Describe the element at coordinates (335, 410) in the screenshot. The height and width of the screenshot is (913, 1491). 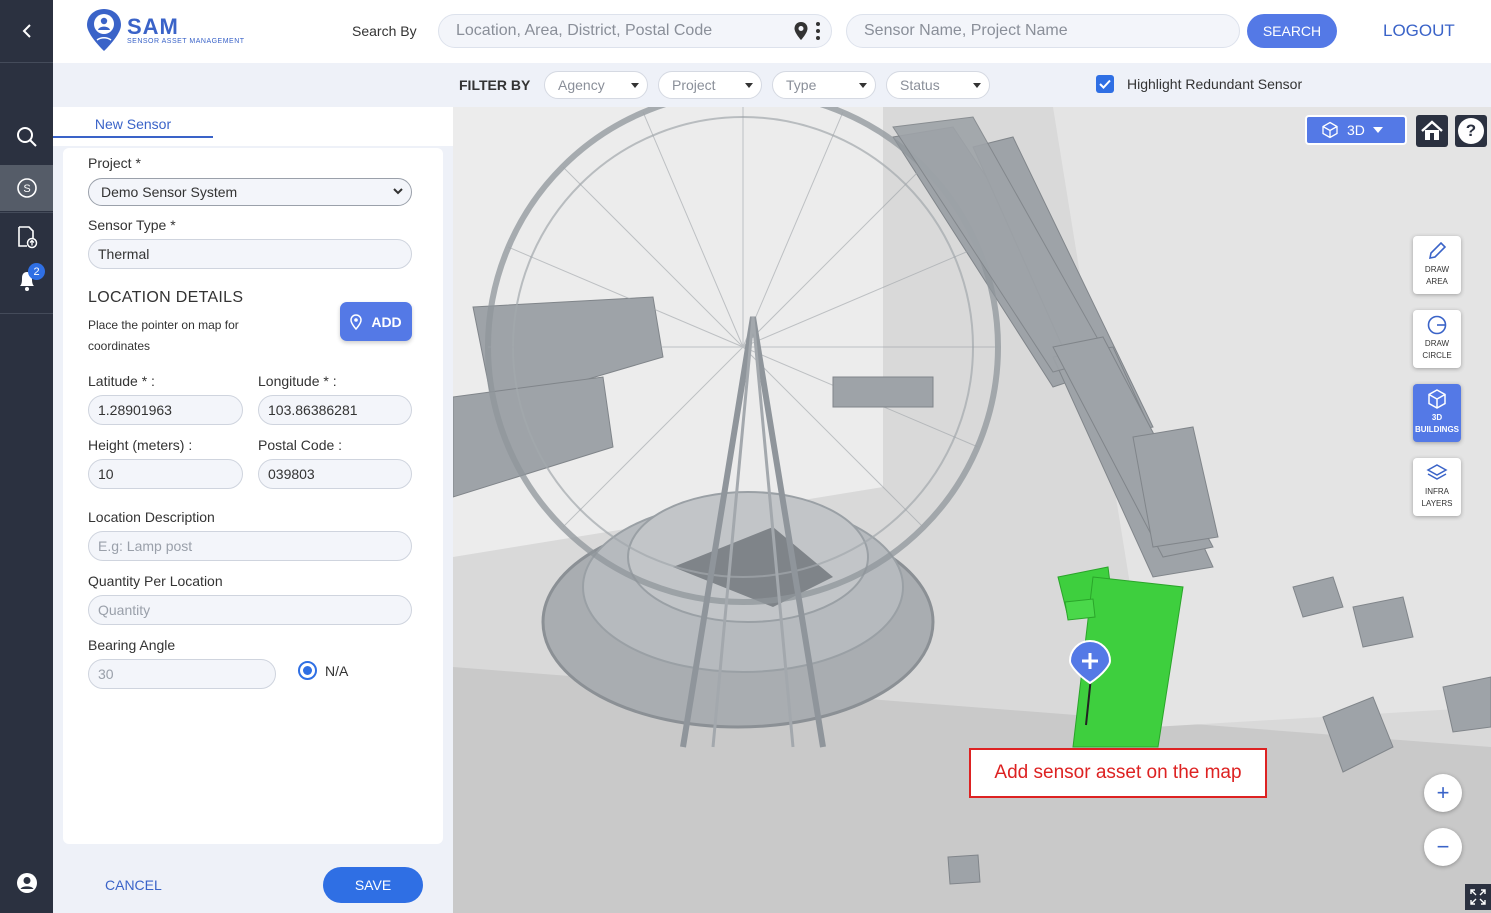
I see `longitude-field: 103.86386281` at that location.